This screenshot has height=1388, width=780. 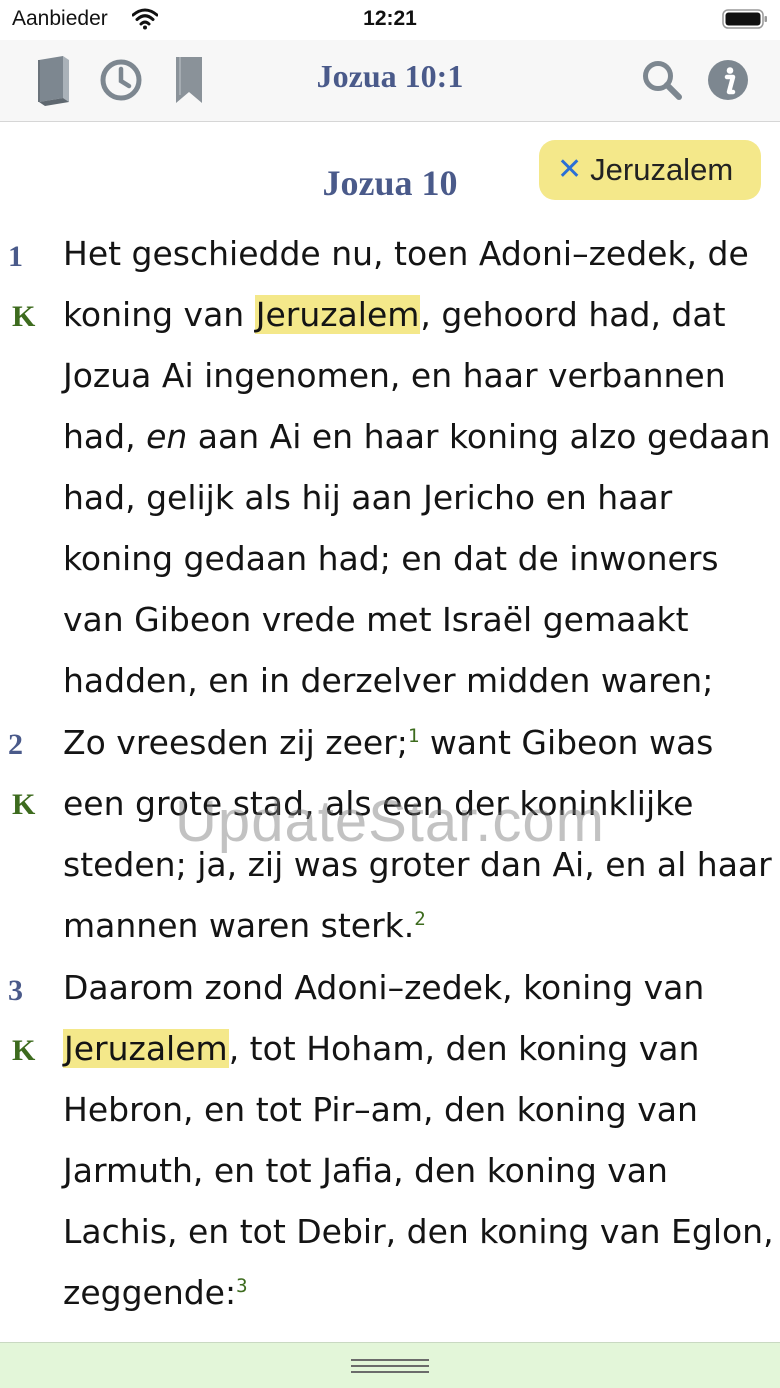 I want to click on book-icon, so click(x=53, y=80).